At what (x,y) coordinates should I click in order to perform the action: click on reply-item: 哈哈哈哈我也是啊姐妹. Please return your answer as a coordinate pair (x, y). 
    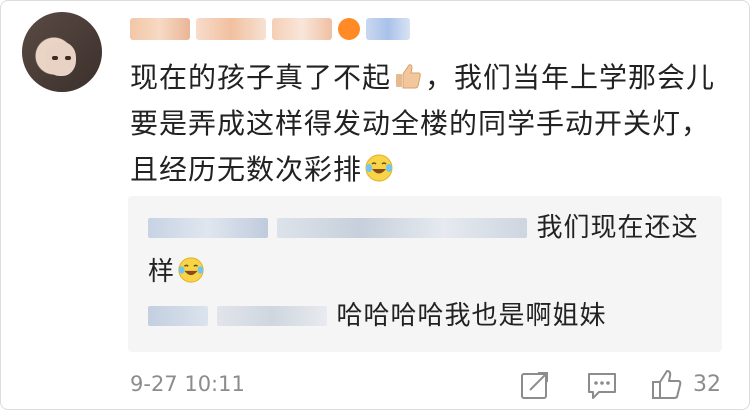
    Looking at the image, I should click on (430, 316).